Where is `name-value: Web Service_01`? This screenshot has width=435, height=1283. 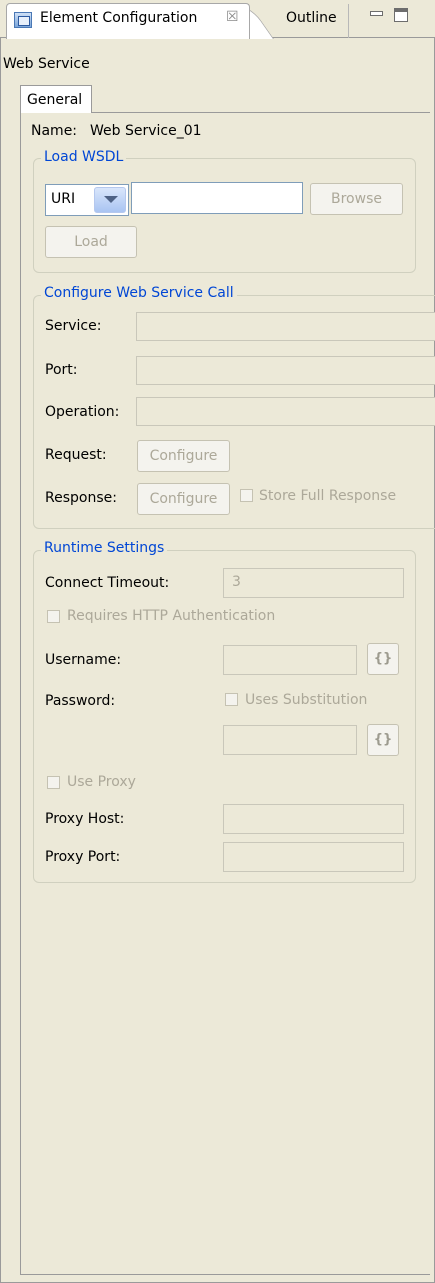 name-value: Web Service_01 is located at coordinates (146, 131).